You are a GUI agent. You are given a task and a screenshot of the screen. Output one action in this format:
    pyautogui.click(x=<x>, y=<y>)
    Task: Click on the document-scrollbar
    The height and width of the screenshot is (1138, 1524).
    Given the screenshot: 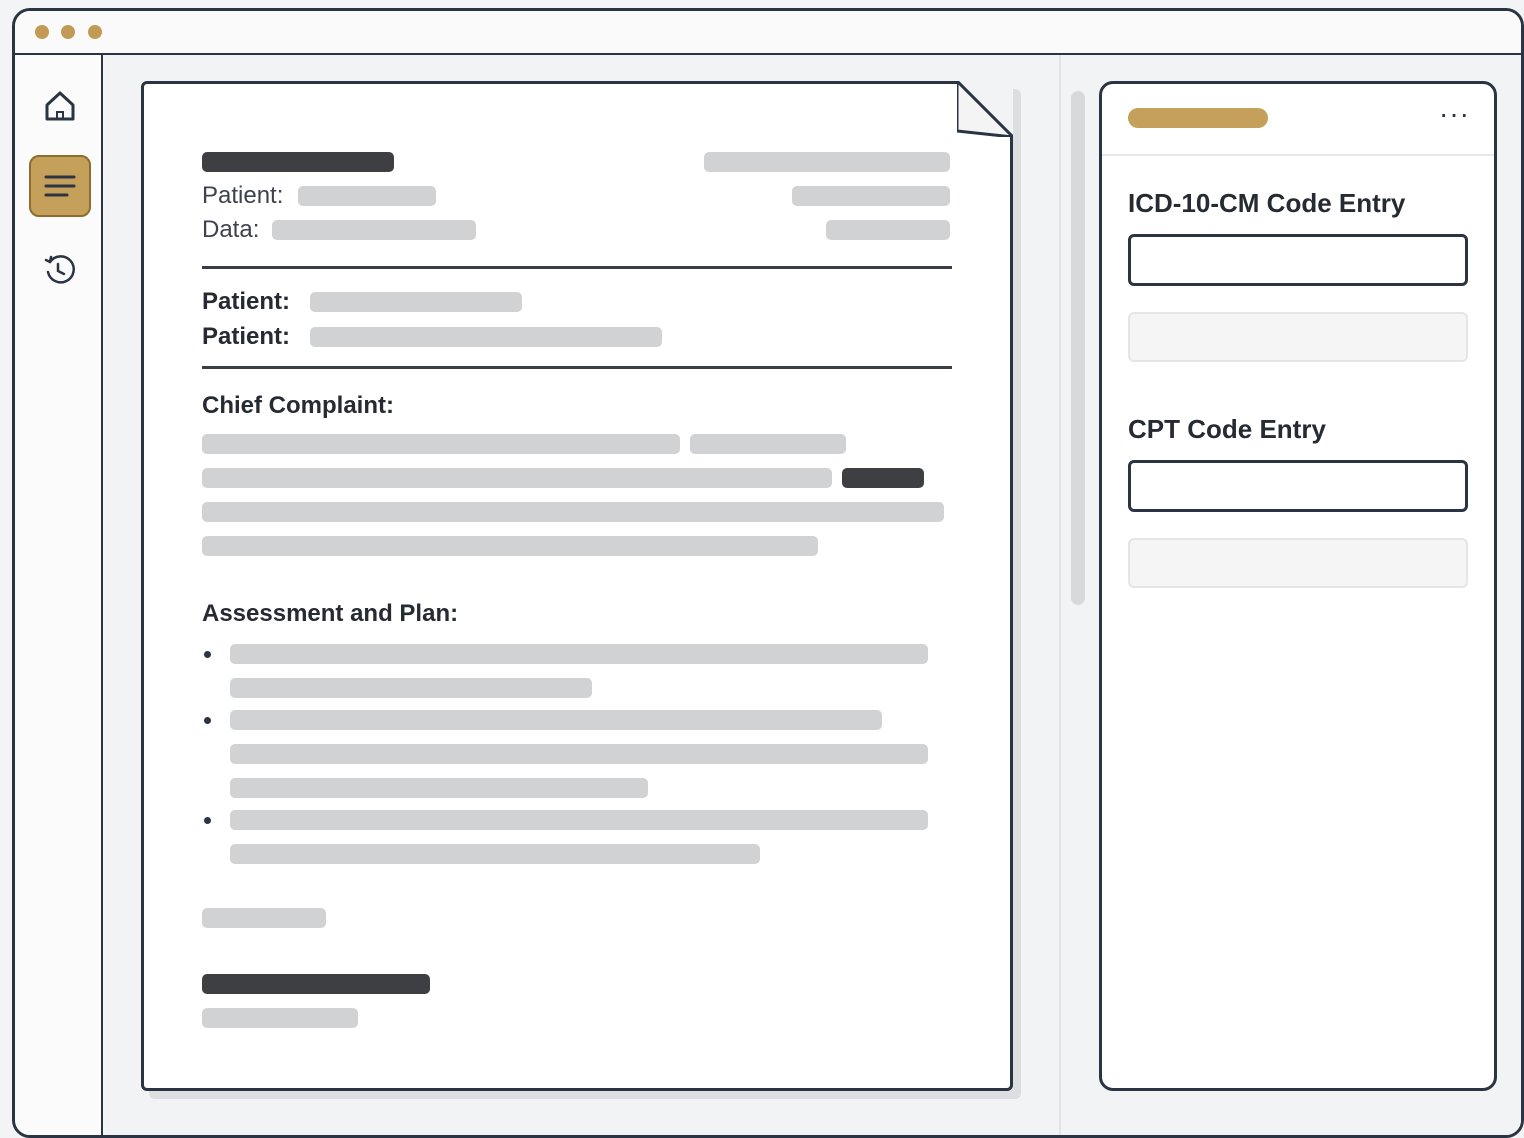 What is the action you would take?
    pyautogui.click(x=1078, y=348)
    